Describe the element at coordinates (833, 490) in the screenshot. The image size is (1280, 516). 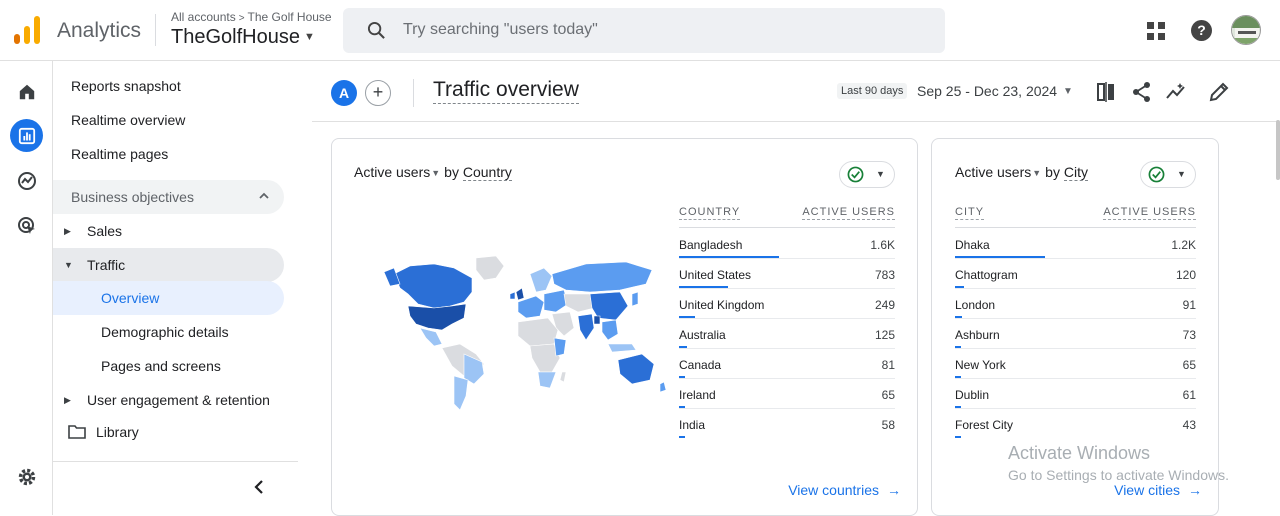
I see `view-countries-label: View countries` at that location.